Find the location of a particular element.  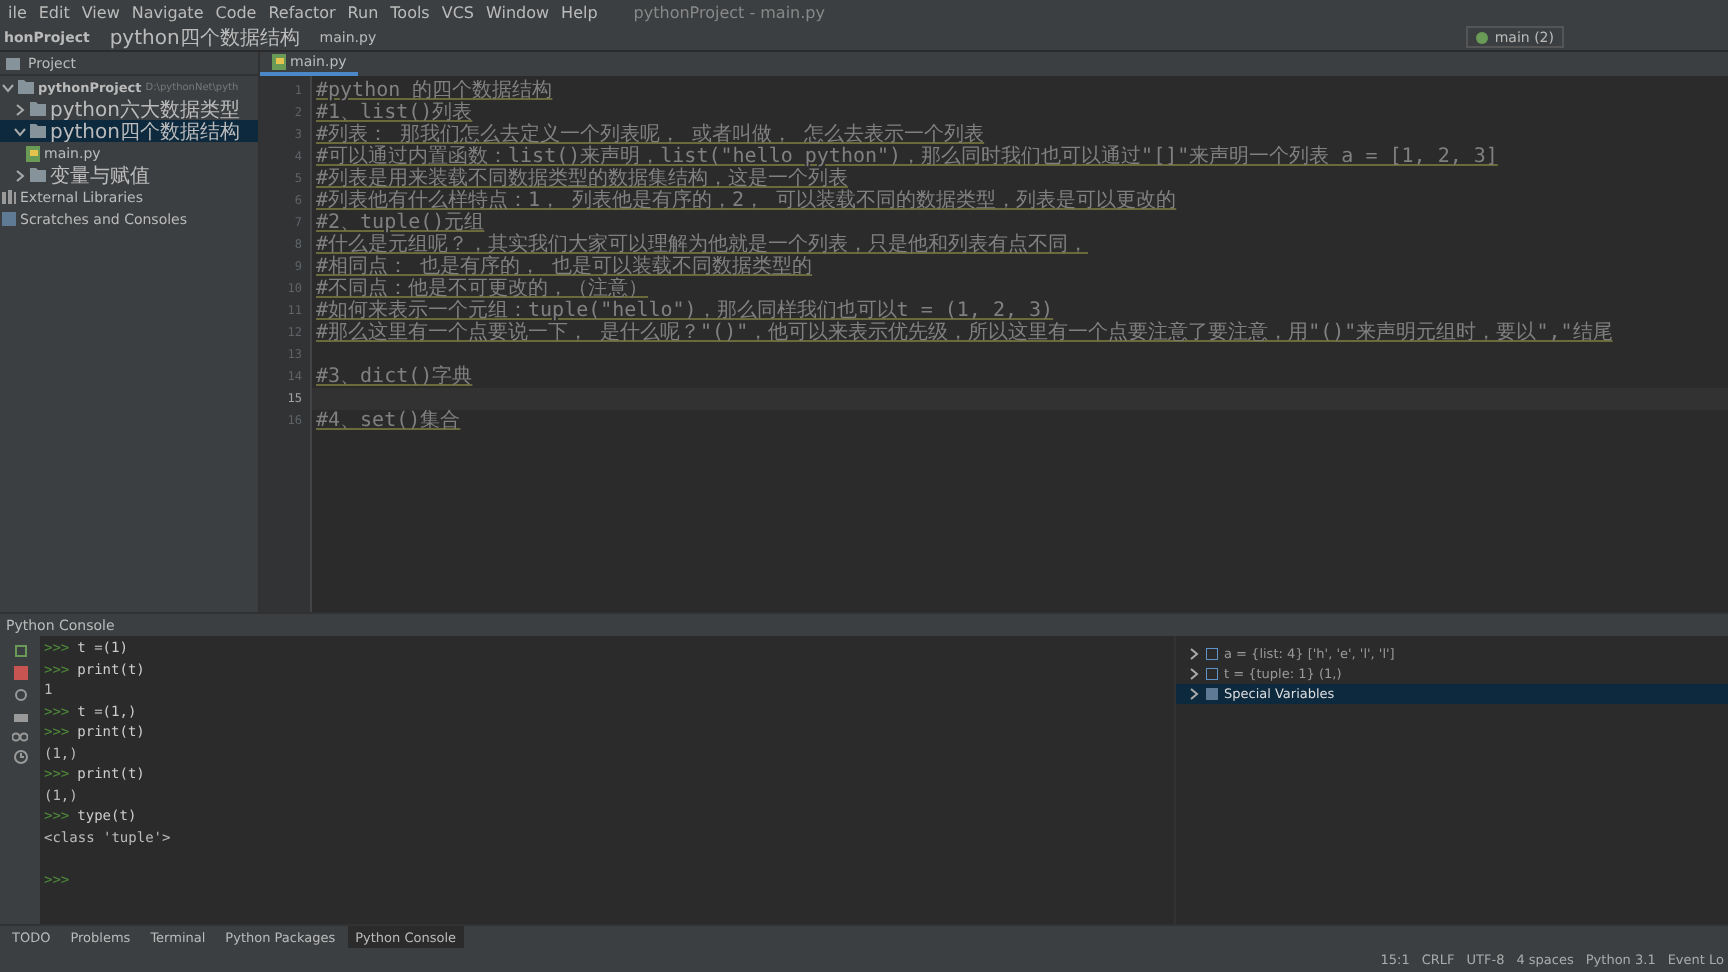

scratch-icon is located at coordinates (9, 219).